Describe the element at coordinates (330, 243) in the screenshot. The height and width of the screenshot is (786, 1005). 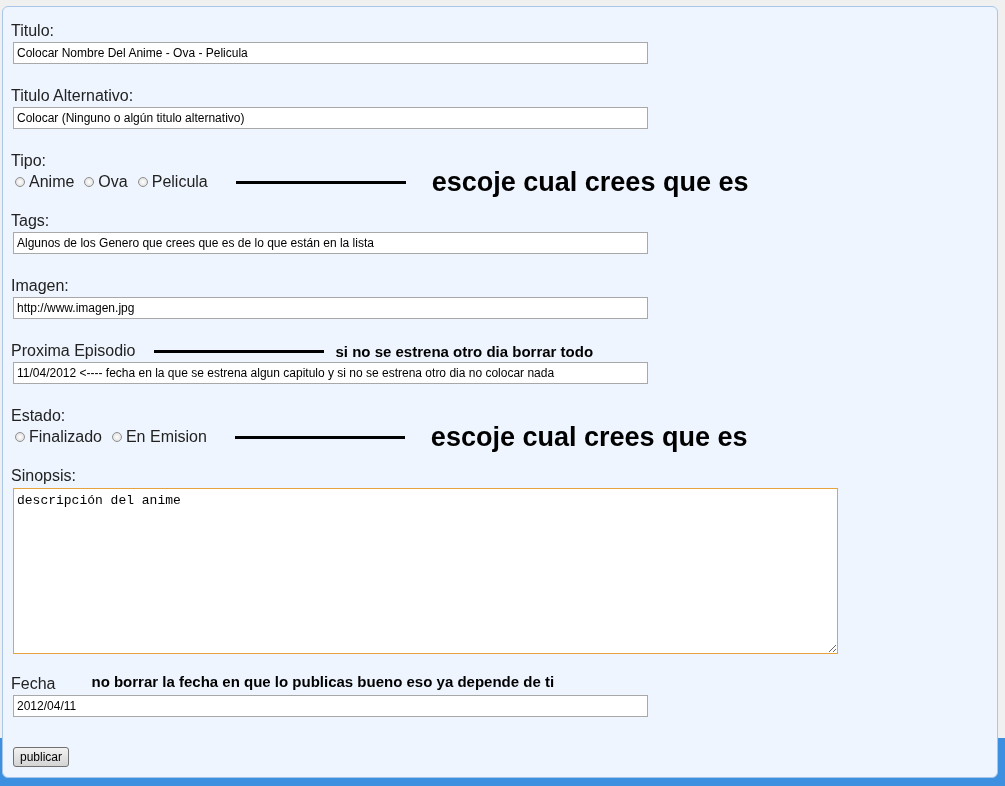
I see `text-field: Algunos de los Genero que crees que es de lo que están en la lista` at that location.